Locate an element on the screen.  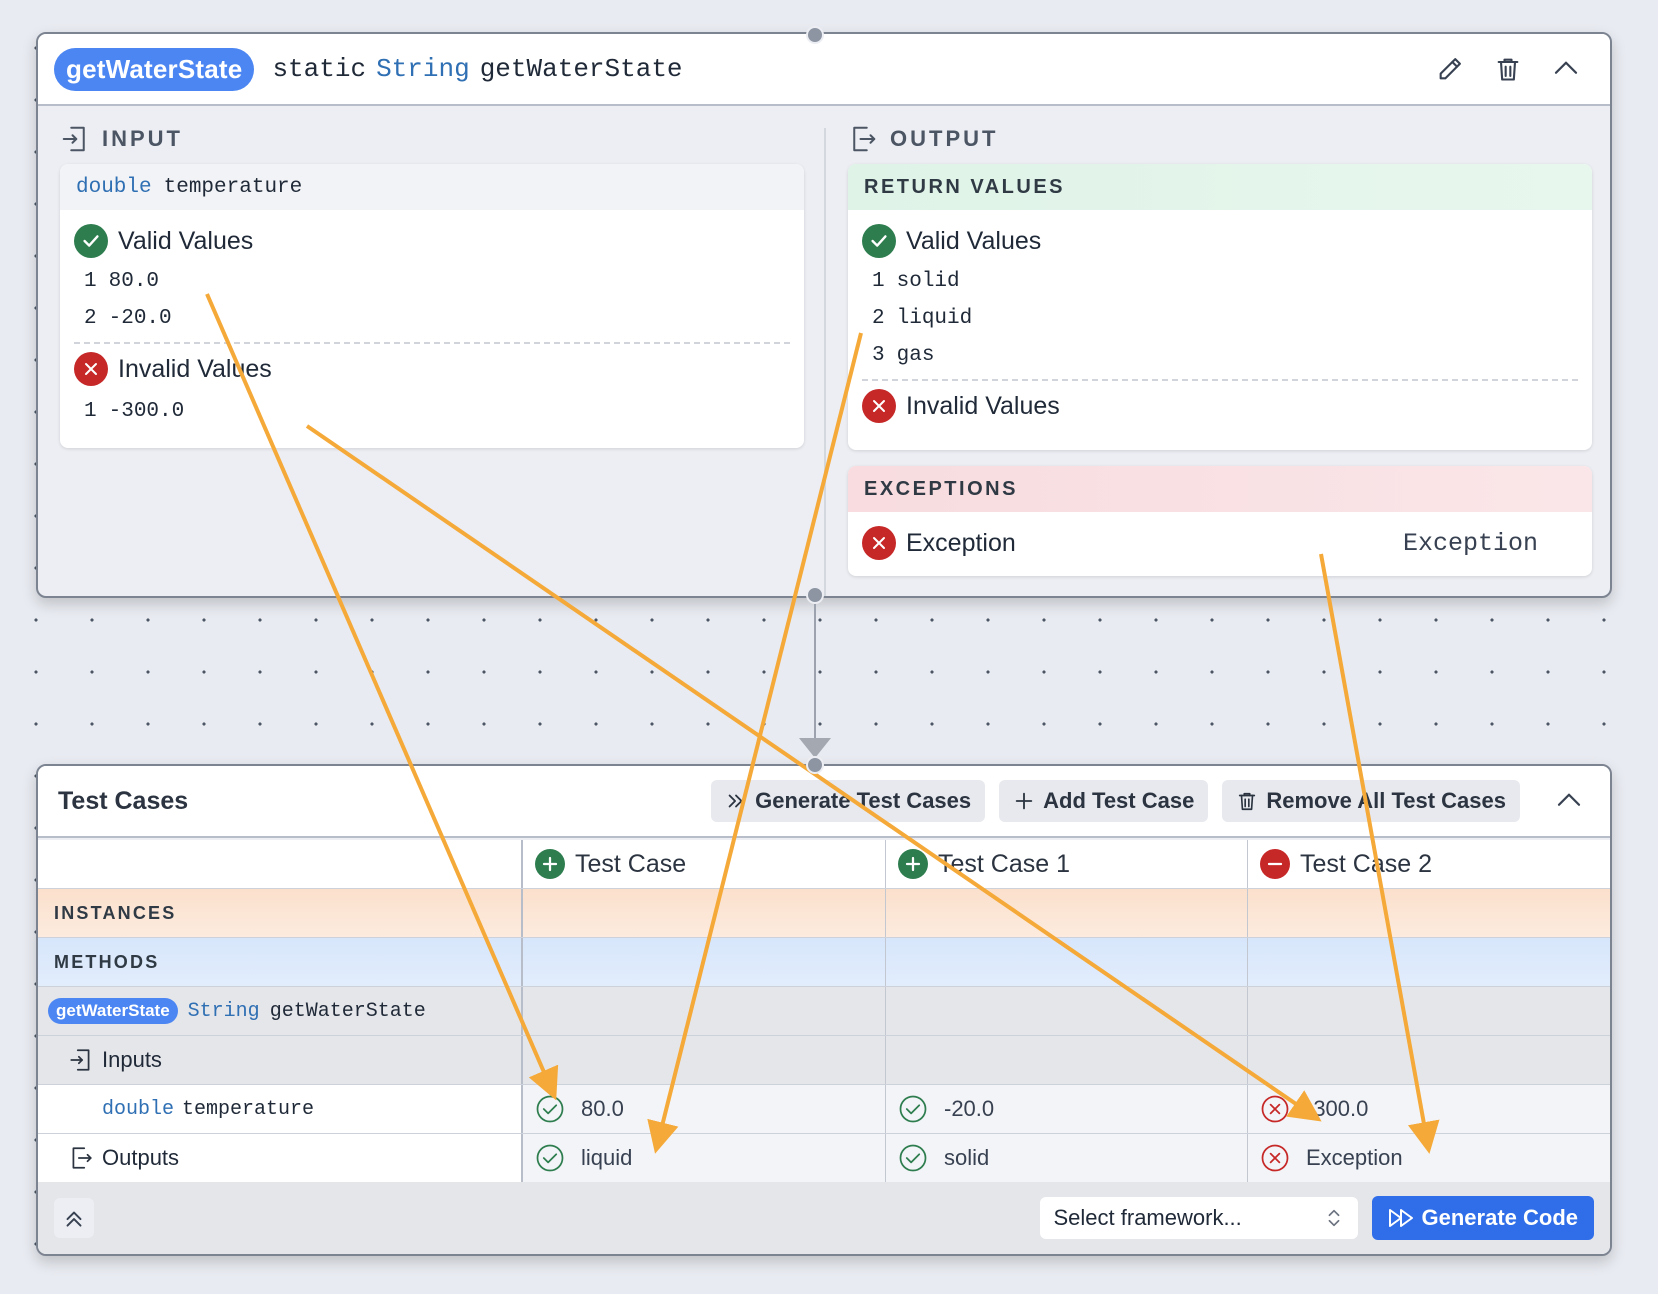
fast-forward-icon is located at coordinates (1402, 1218).